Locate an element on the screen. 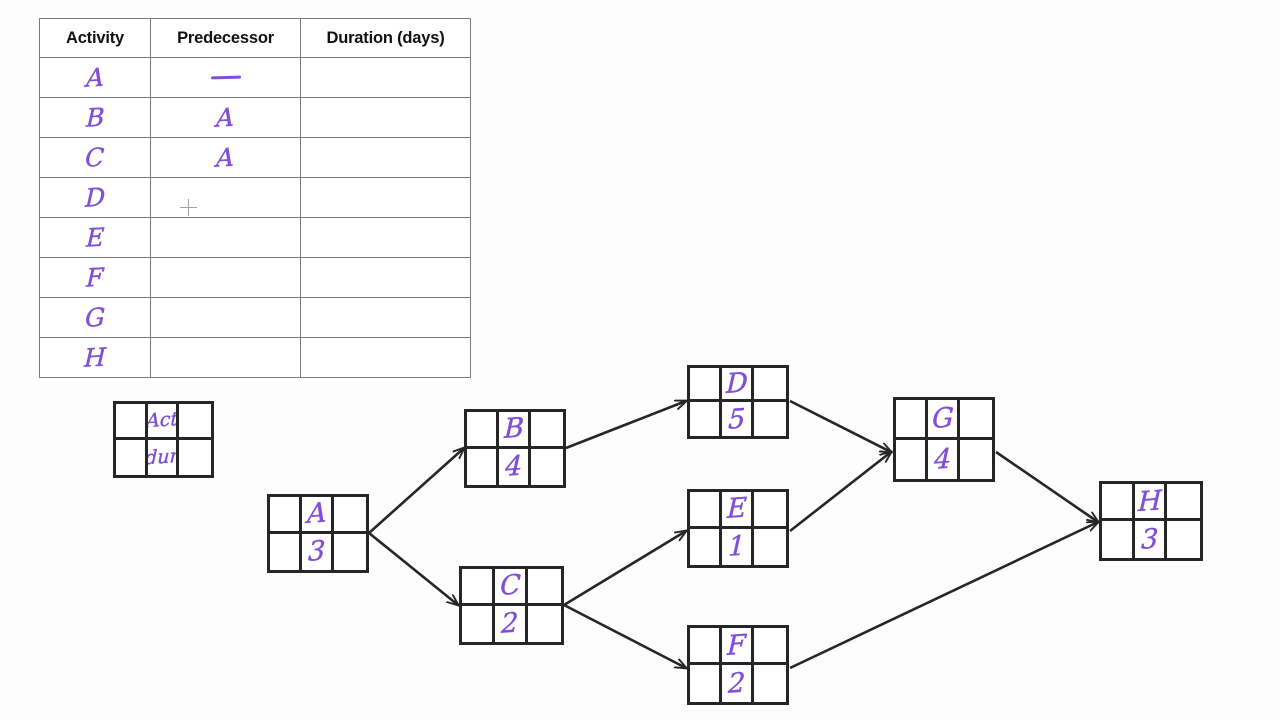 The height and width of the screenshot is (720, 1280). activity-value: C is located at coordinates (95, 157).